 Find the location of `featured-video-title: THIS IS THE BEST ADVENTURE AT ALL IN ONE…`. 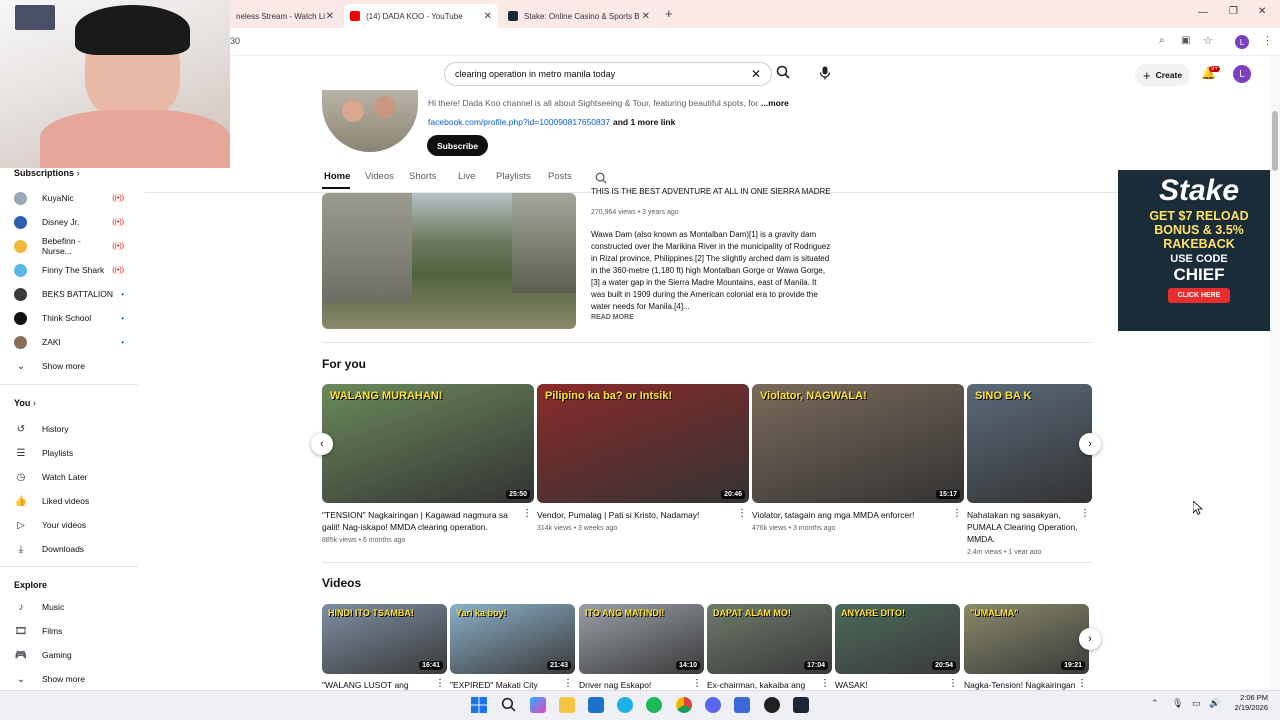

featured-video-title: THIS IS THE BEST ADVENTURE AT ALL IN ONE… is located at coordinates (711, 191).